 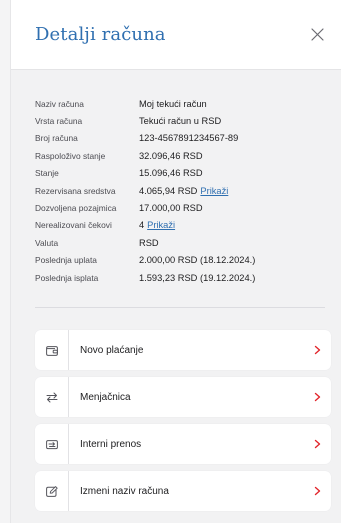 I want to click on detail-label: Broj računa, so click(x=56, y=138).